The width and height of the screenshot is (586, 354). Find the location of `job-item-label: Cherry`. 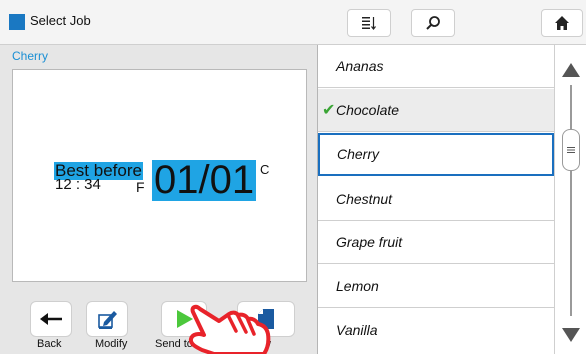

job-item-label: Cherry is located at coordinates (358, 154).